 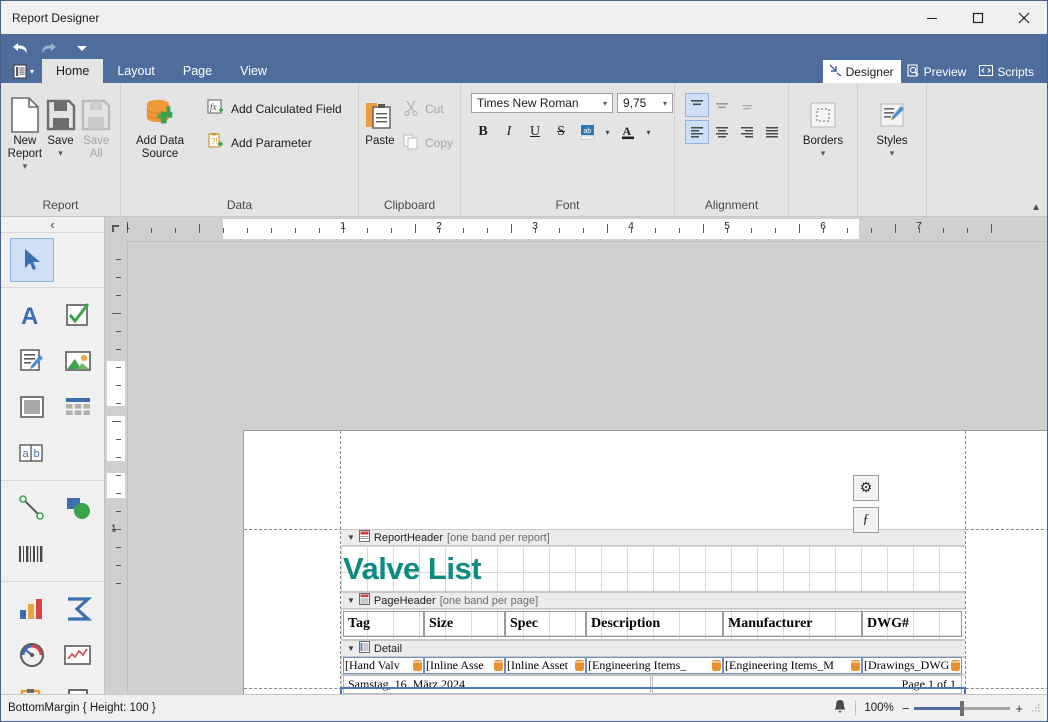 I want to click on tab-page: Page, so click(x=197, y=71).